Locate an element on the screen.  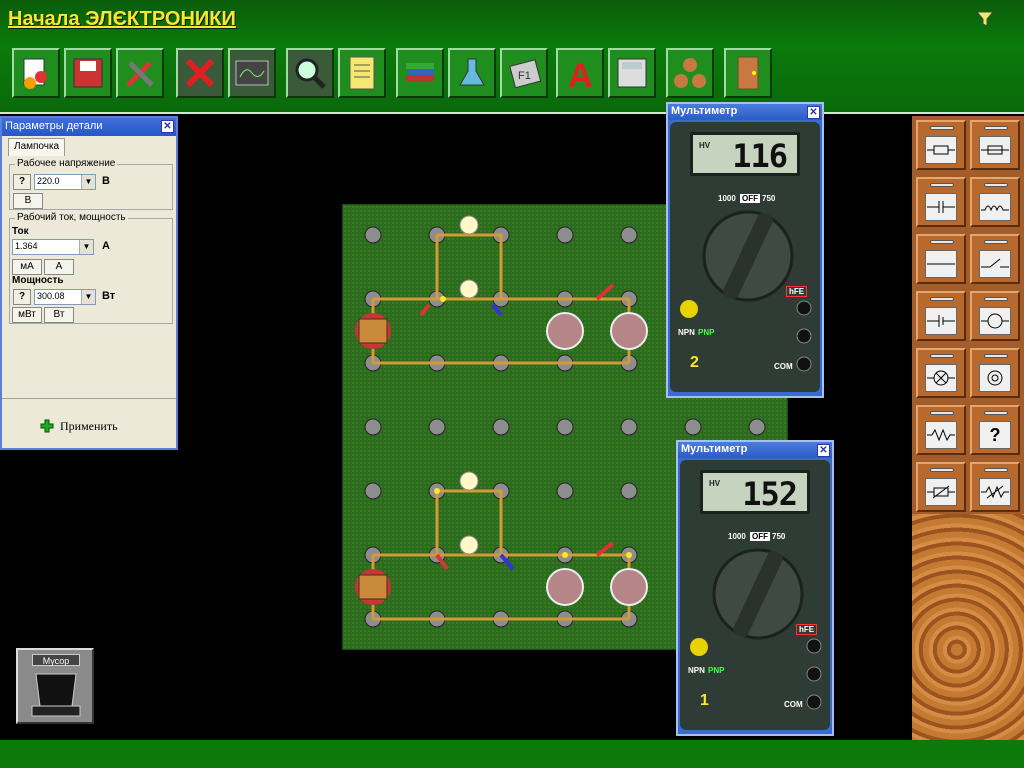
status-bar is located at coordinates (512, 754).